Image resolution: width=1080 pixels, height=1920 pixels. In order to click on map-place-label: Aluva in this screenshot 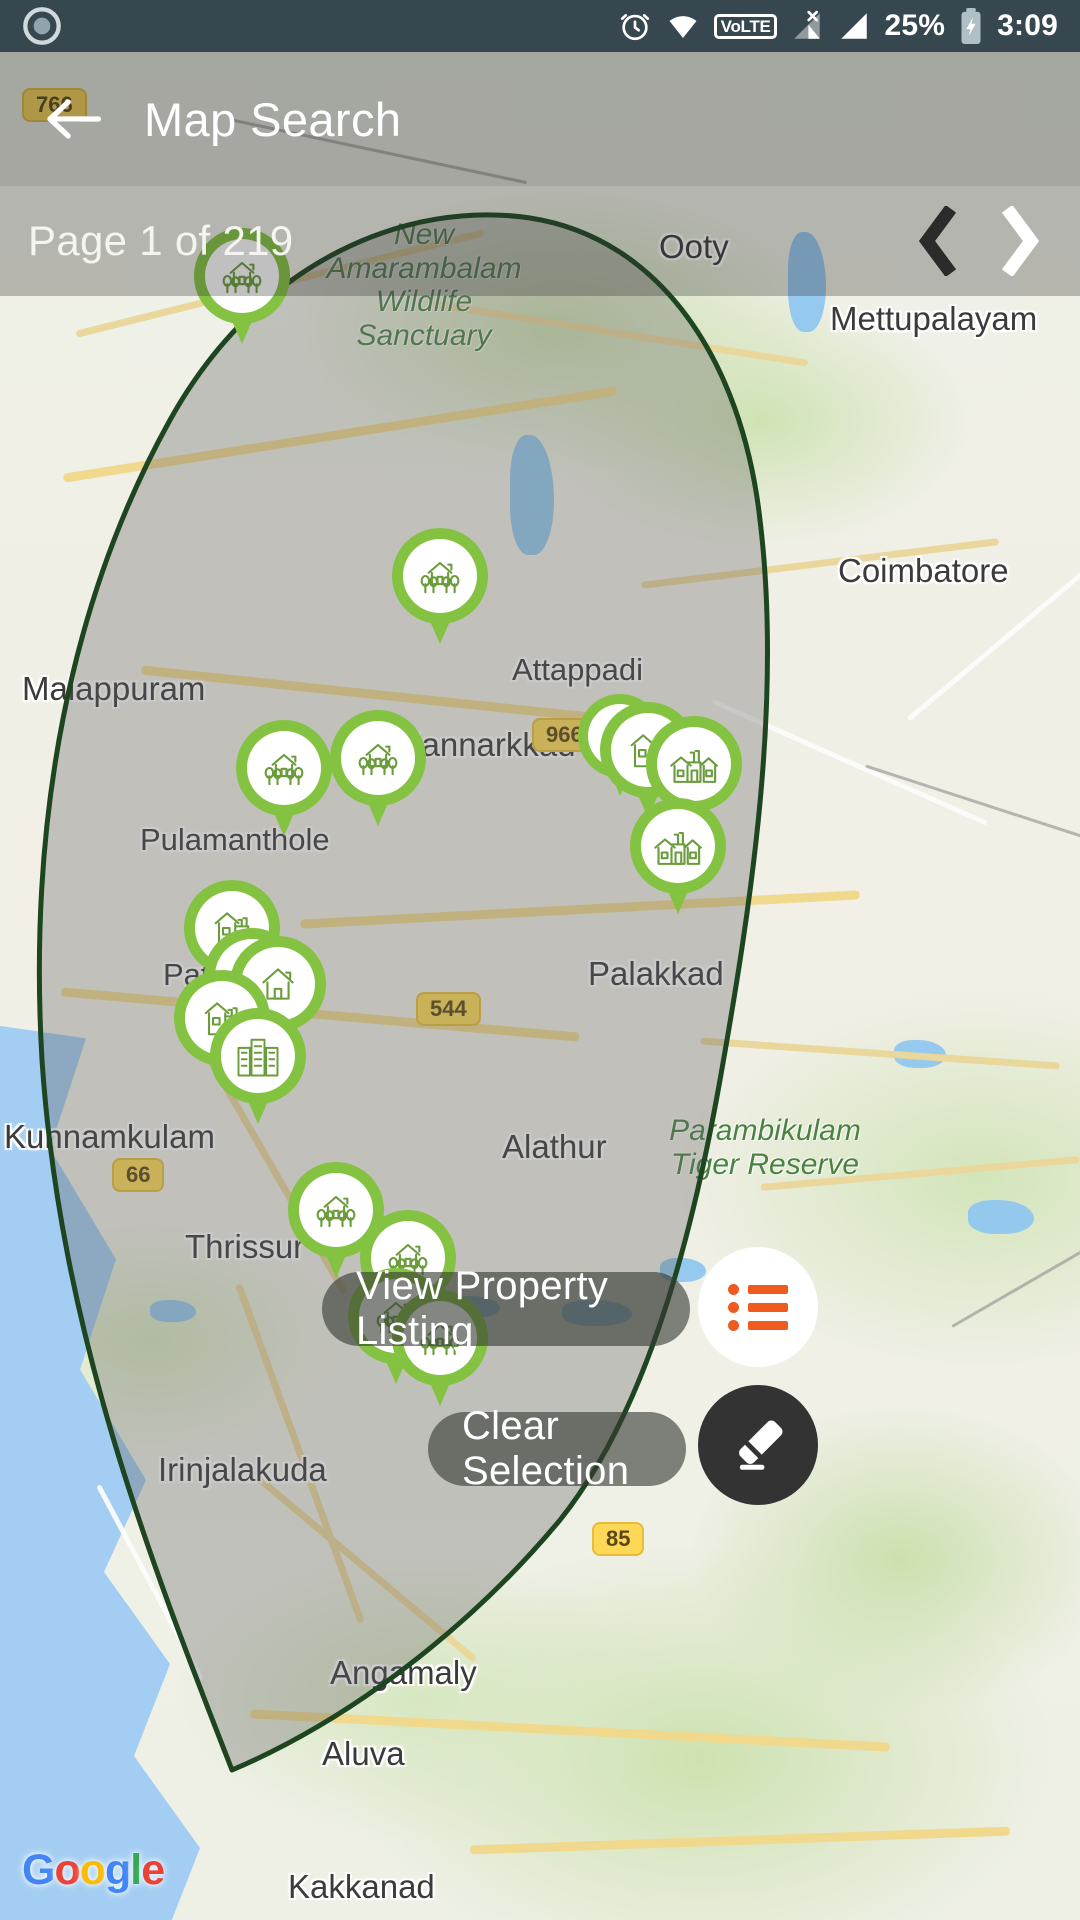, I will do `click(363, 1753)`.